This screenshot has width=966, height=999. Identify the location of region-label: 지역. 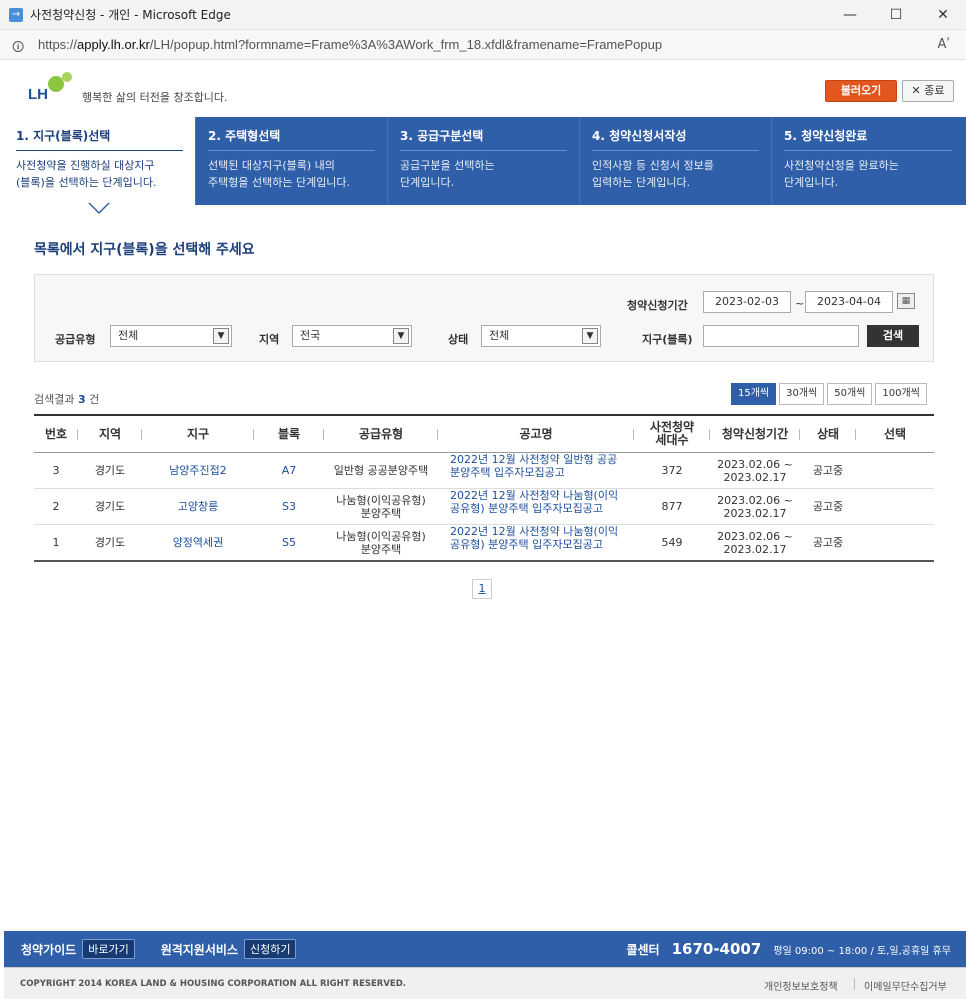
(269, 339).